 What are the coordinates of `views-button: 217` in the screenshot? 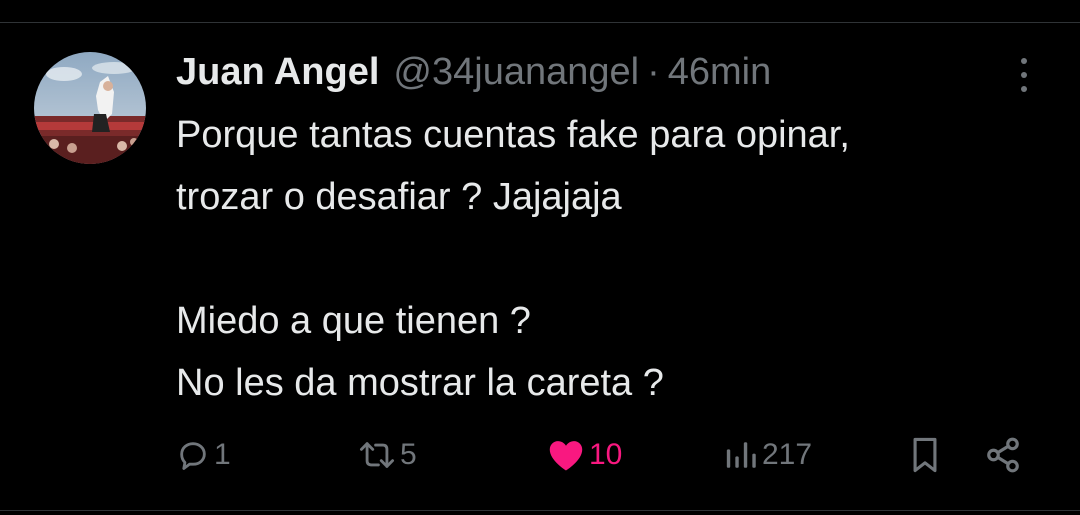 It's located at (768, 455).